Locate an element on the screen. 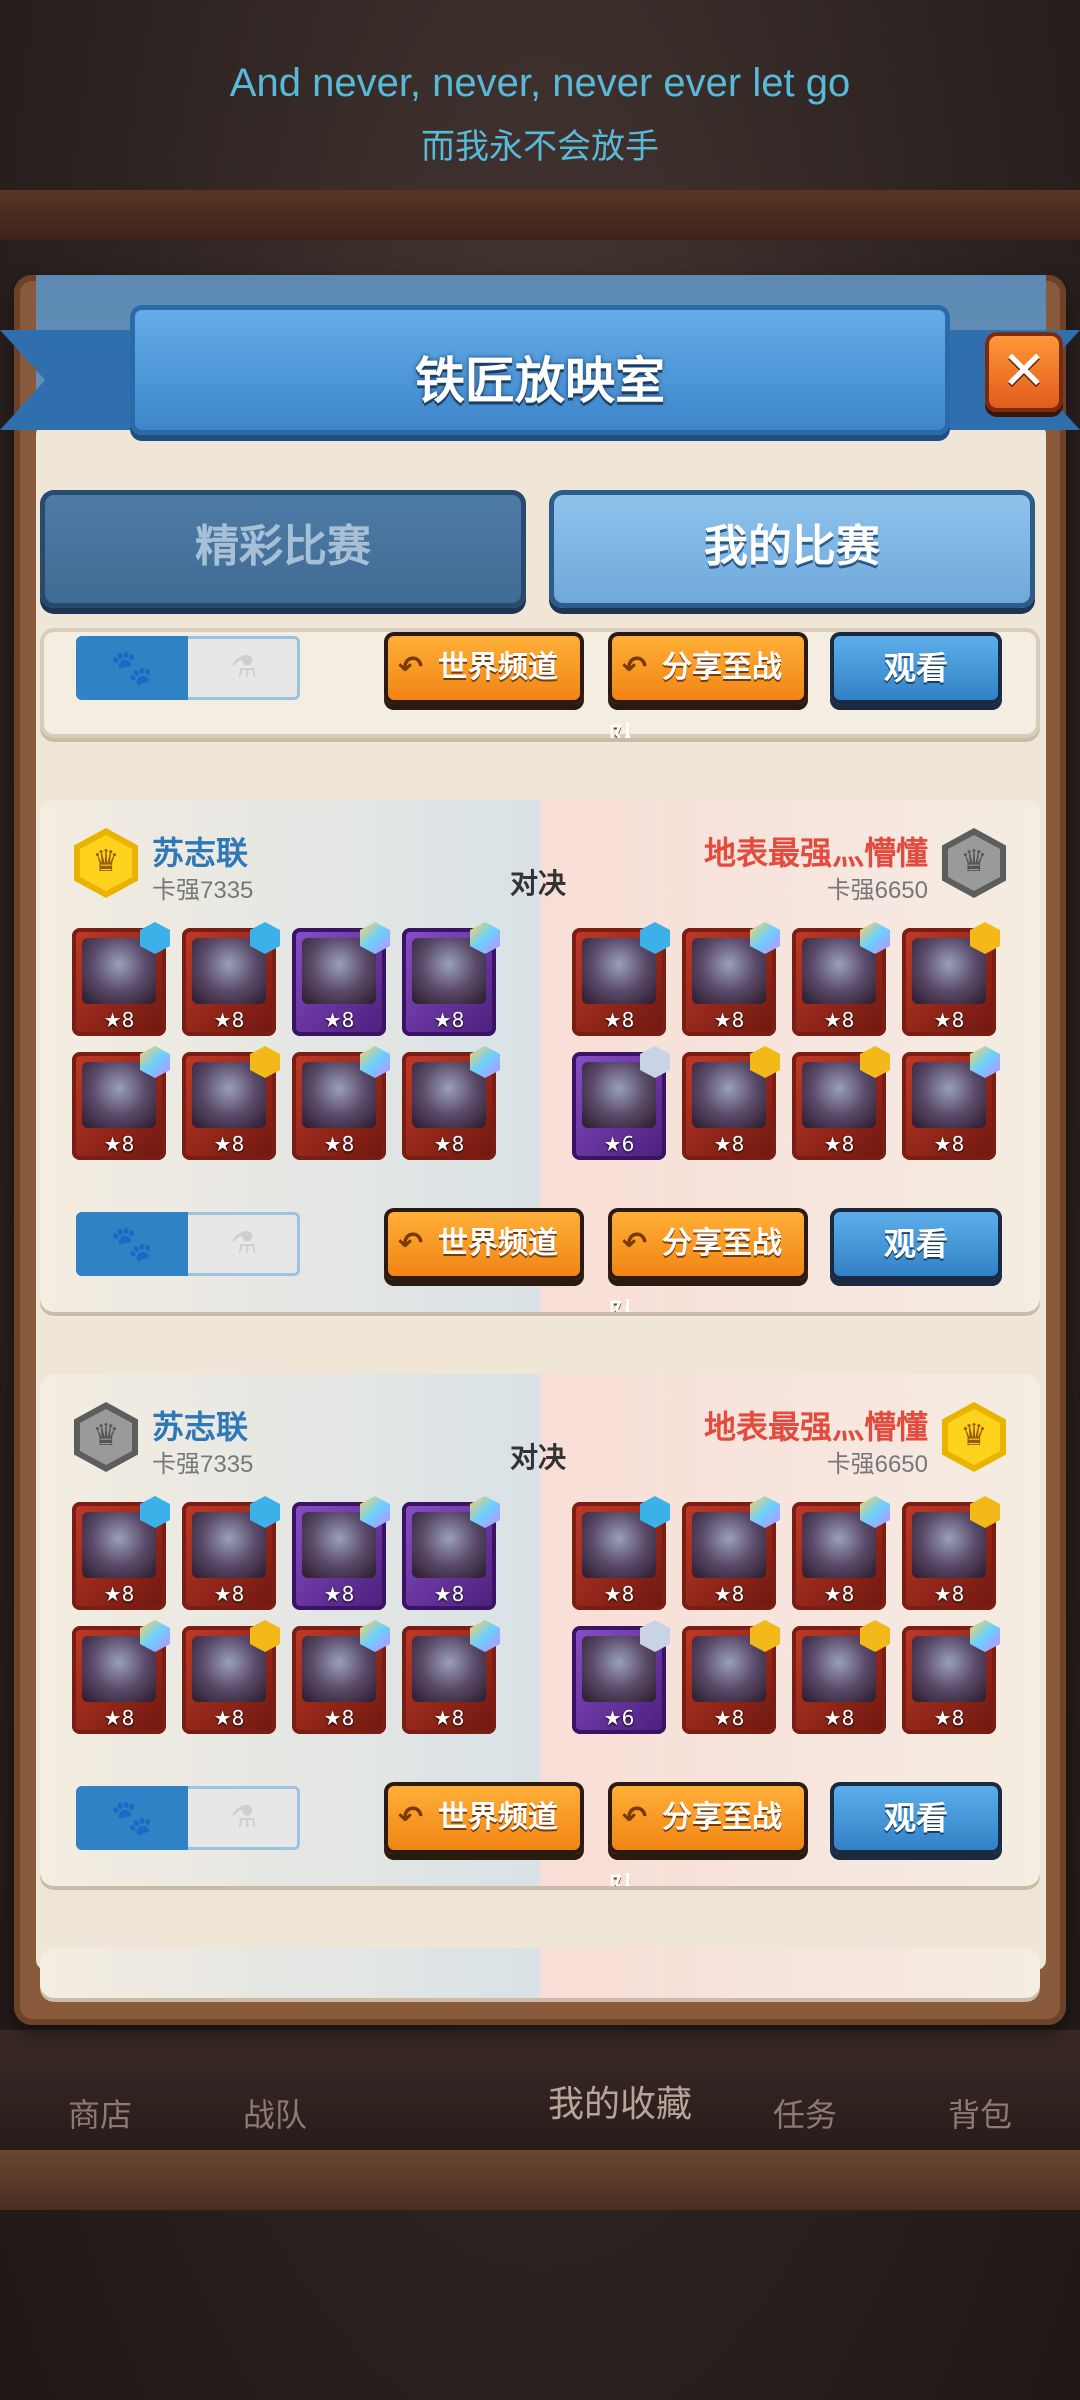  banner-plate: 铁匠放映室 is located at coordinates (540, 370).